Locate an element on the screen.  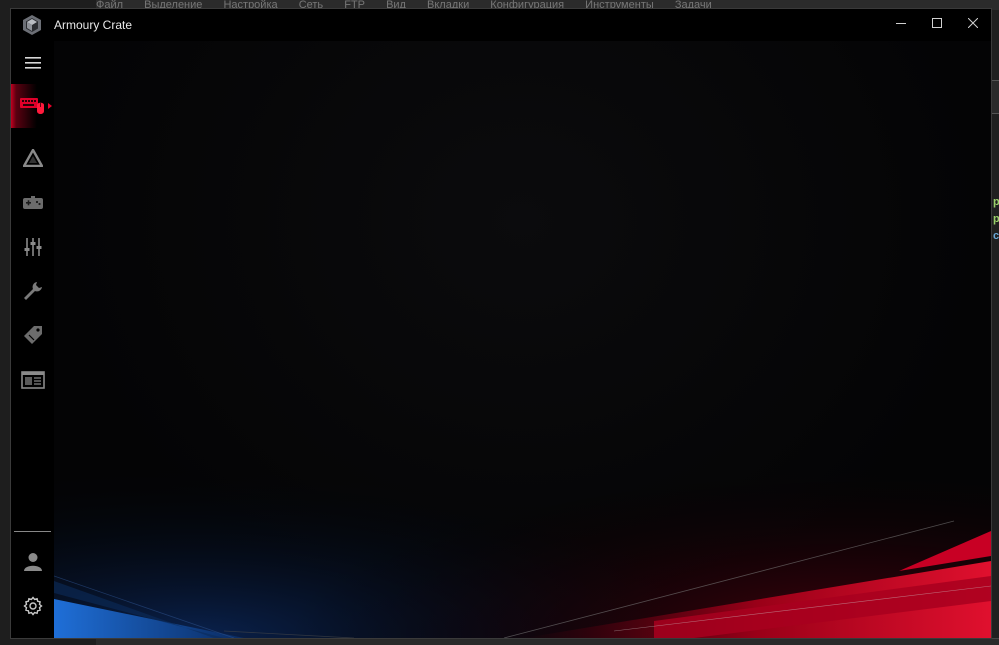
hamburger-menu-button is located at coordinates (32, 63).